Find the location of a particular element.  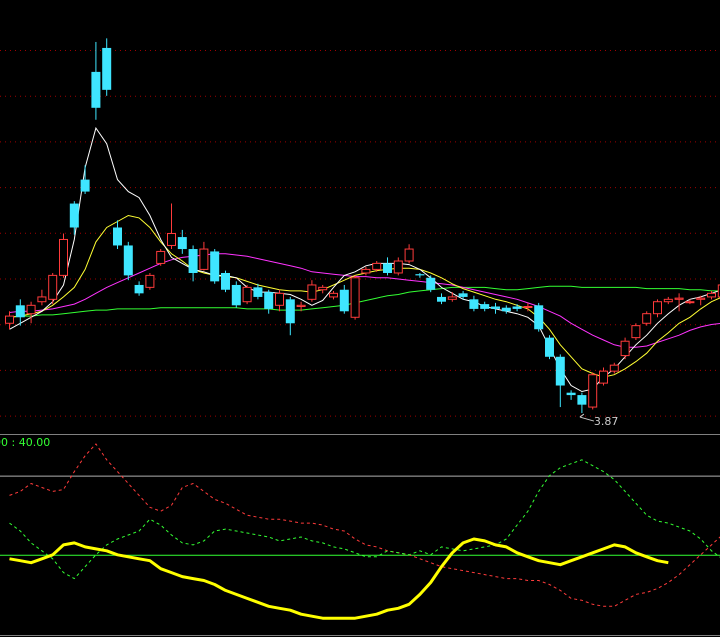

indicator-legend: 00 : 40.00 is located at coordinates (25, 442).